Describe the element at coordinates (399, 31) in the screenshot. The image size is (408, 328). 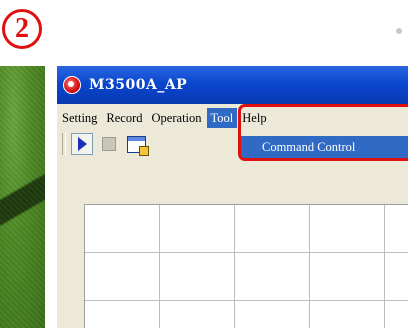
I see `decorative-dot` at that location.